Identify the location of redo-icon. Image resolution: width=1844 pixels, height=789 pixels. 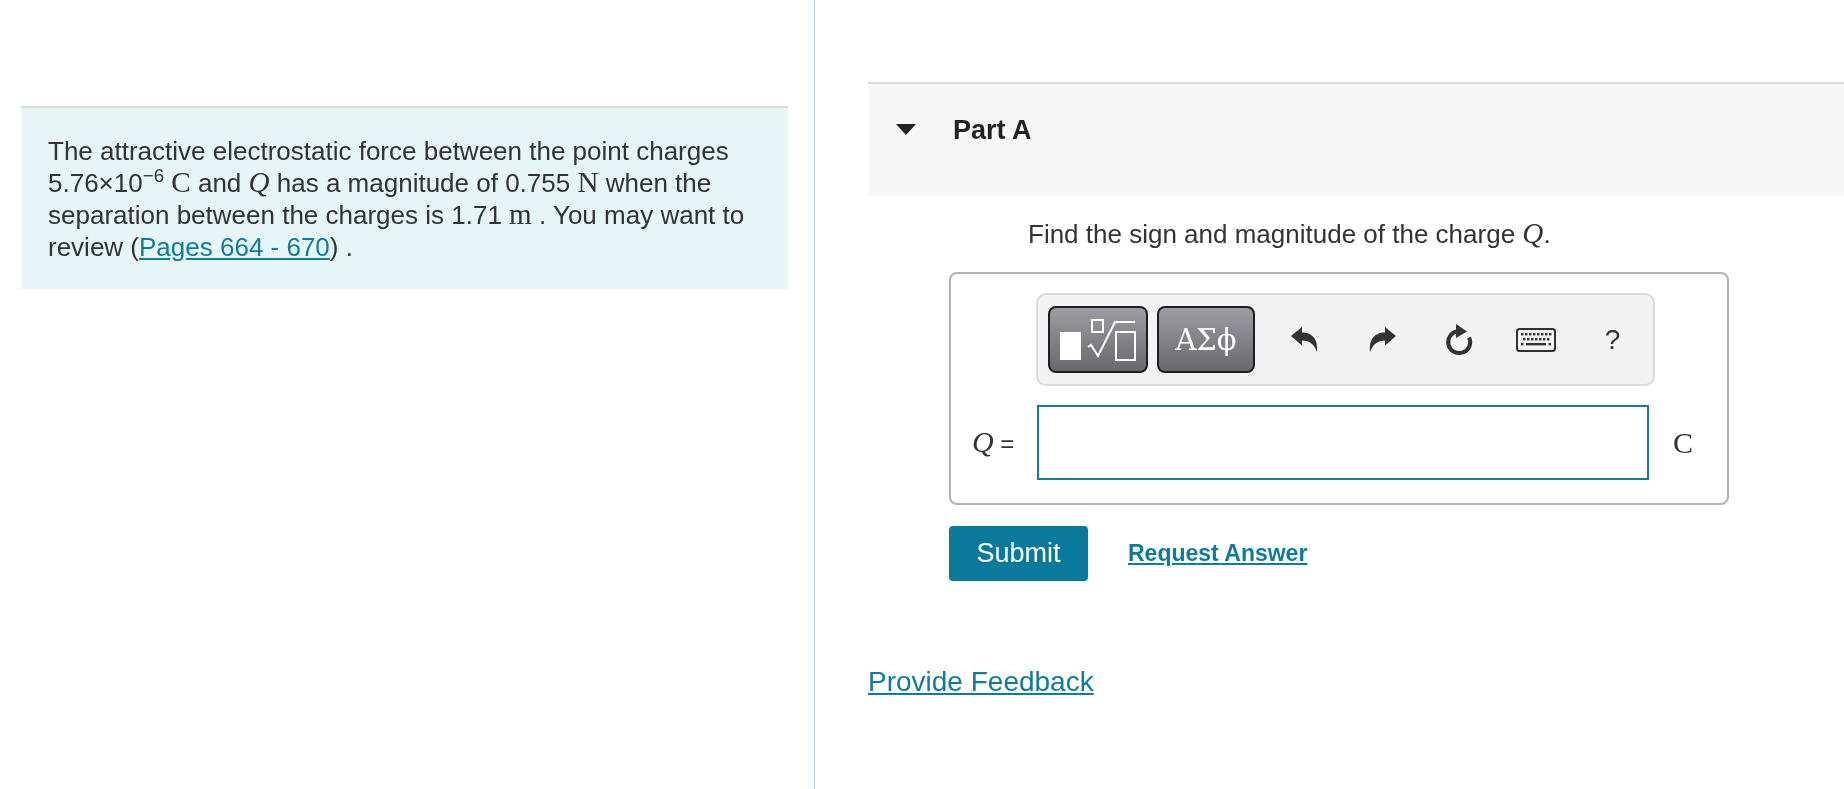
(1381, 339).